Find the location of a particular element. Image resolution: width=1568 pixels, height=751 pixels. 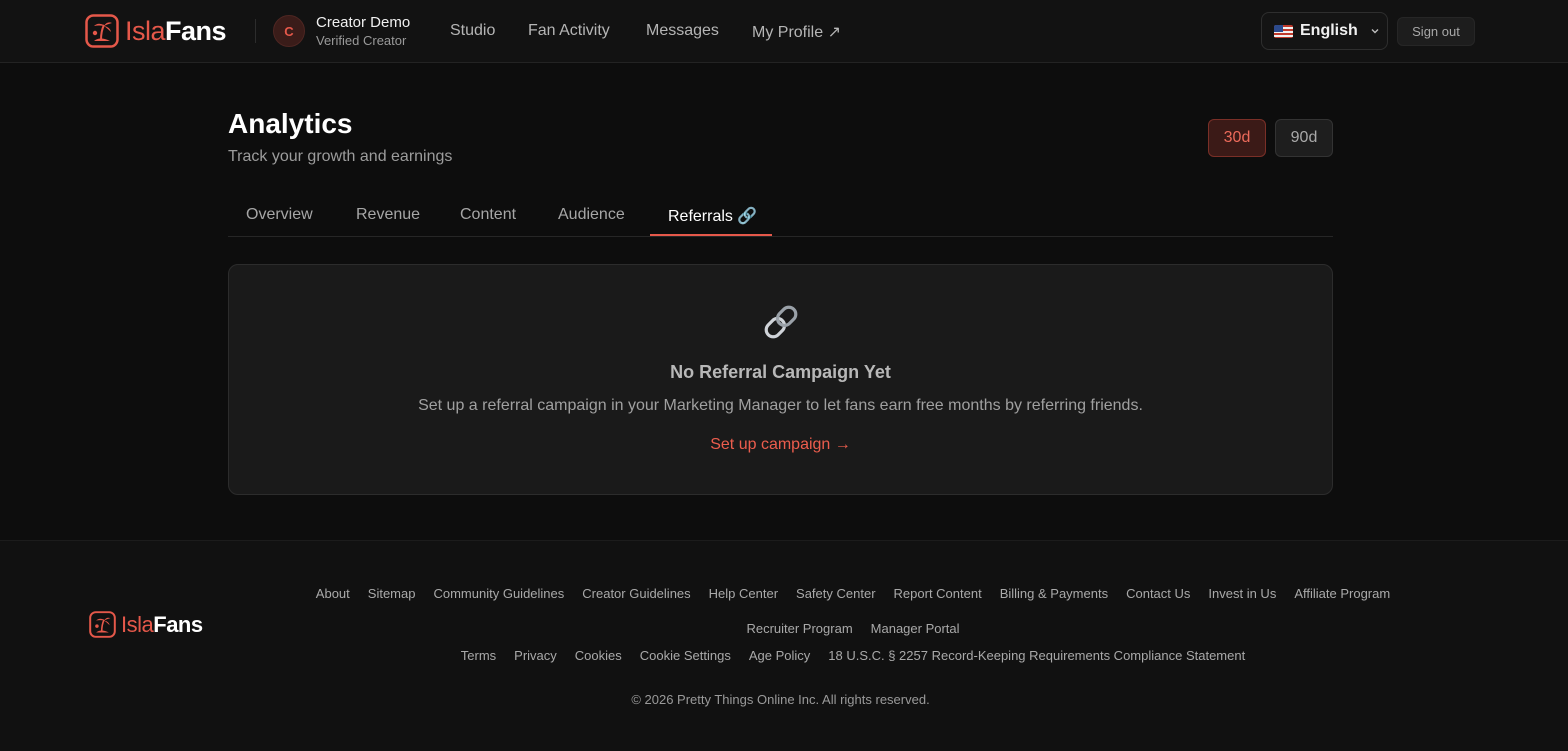

nav-my-profile: My Profile ↗ is located at coordinates (796, 32).